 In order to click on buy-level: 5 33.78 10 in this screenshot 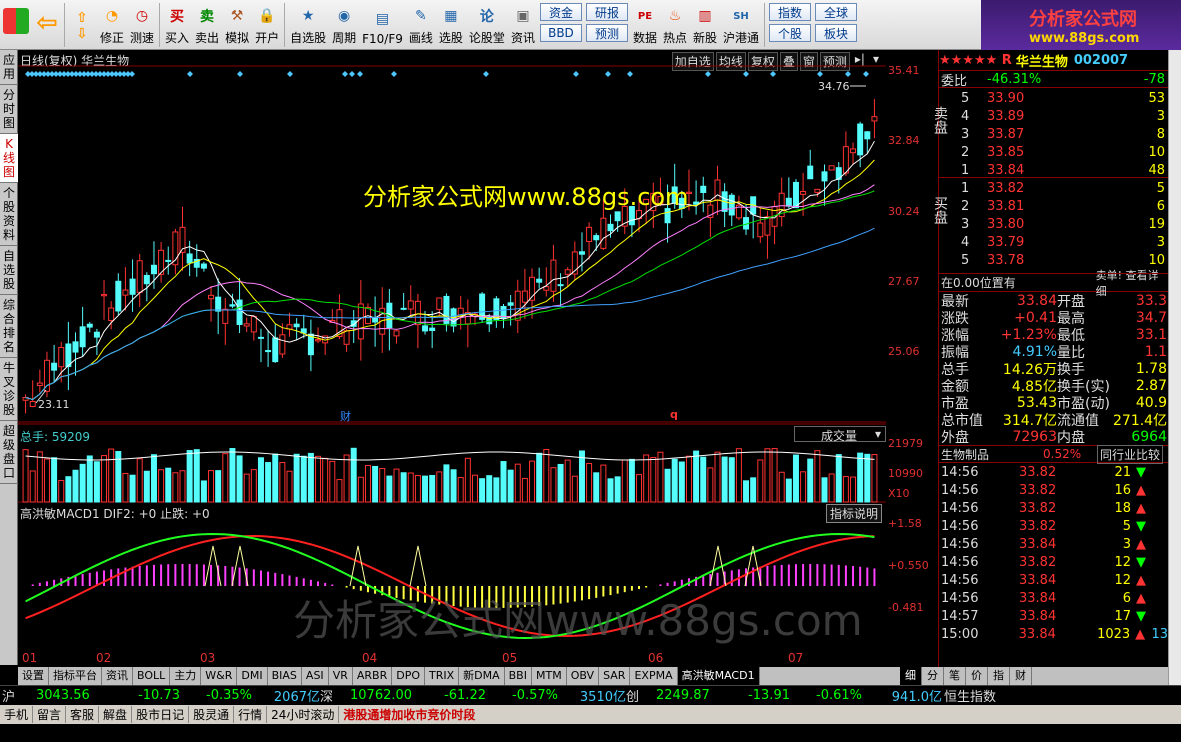, I will do `click(1064, 260)`.